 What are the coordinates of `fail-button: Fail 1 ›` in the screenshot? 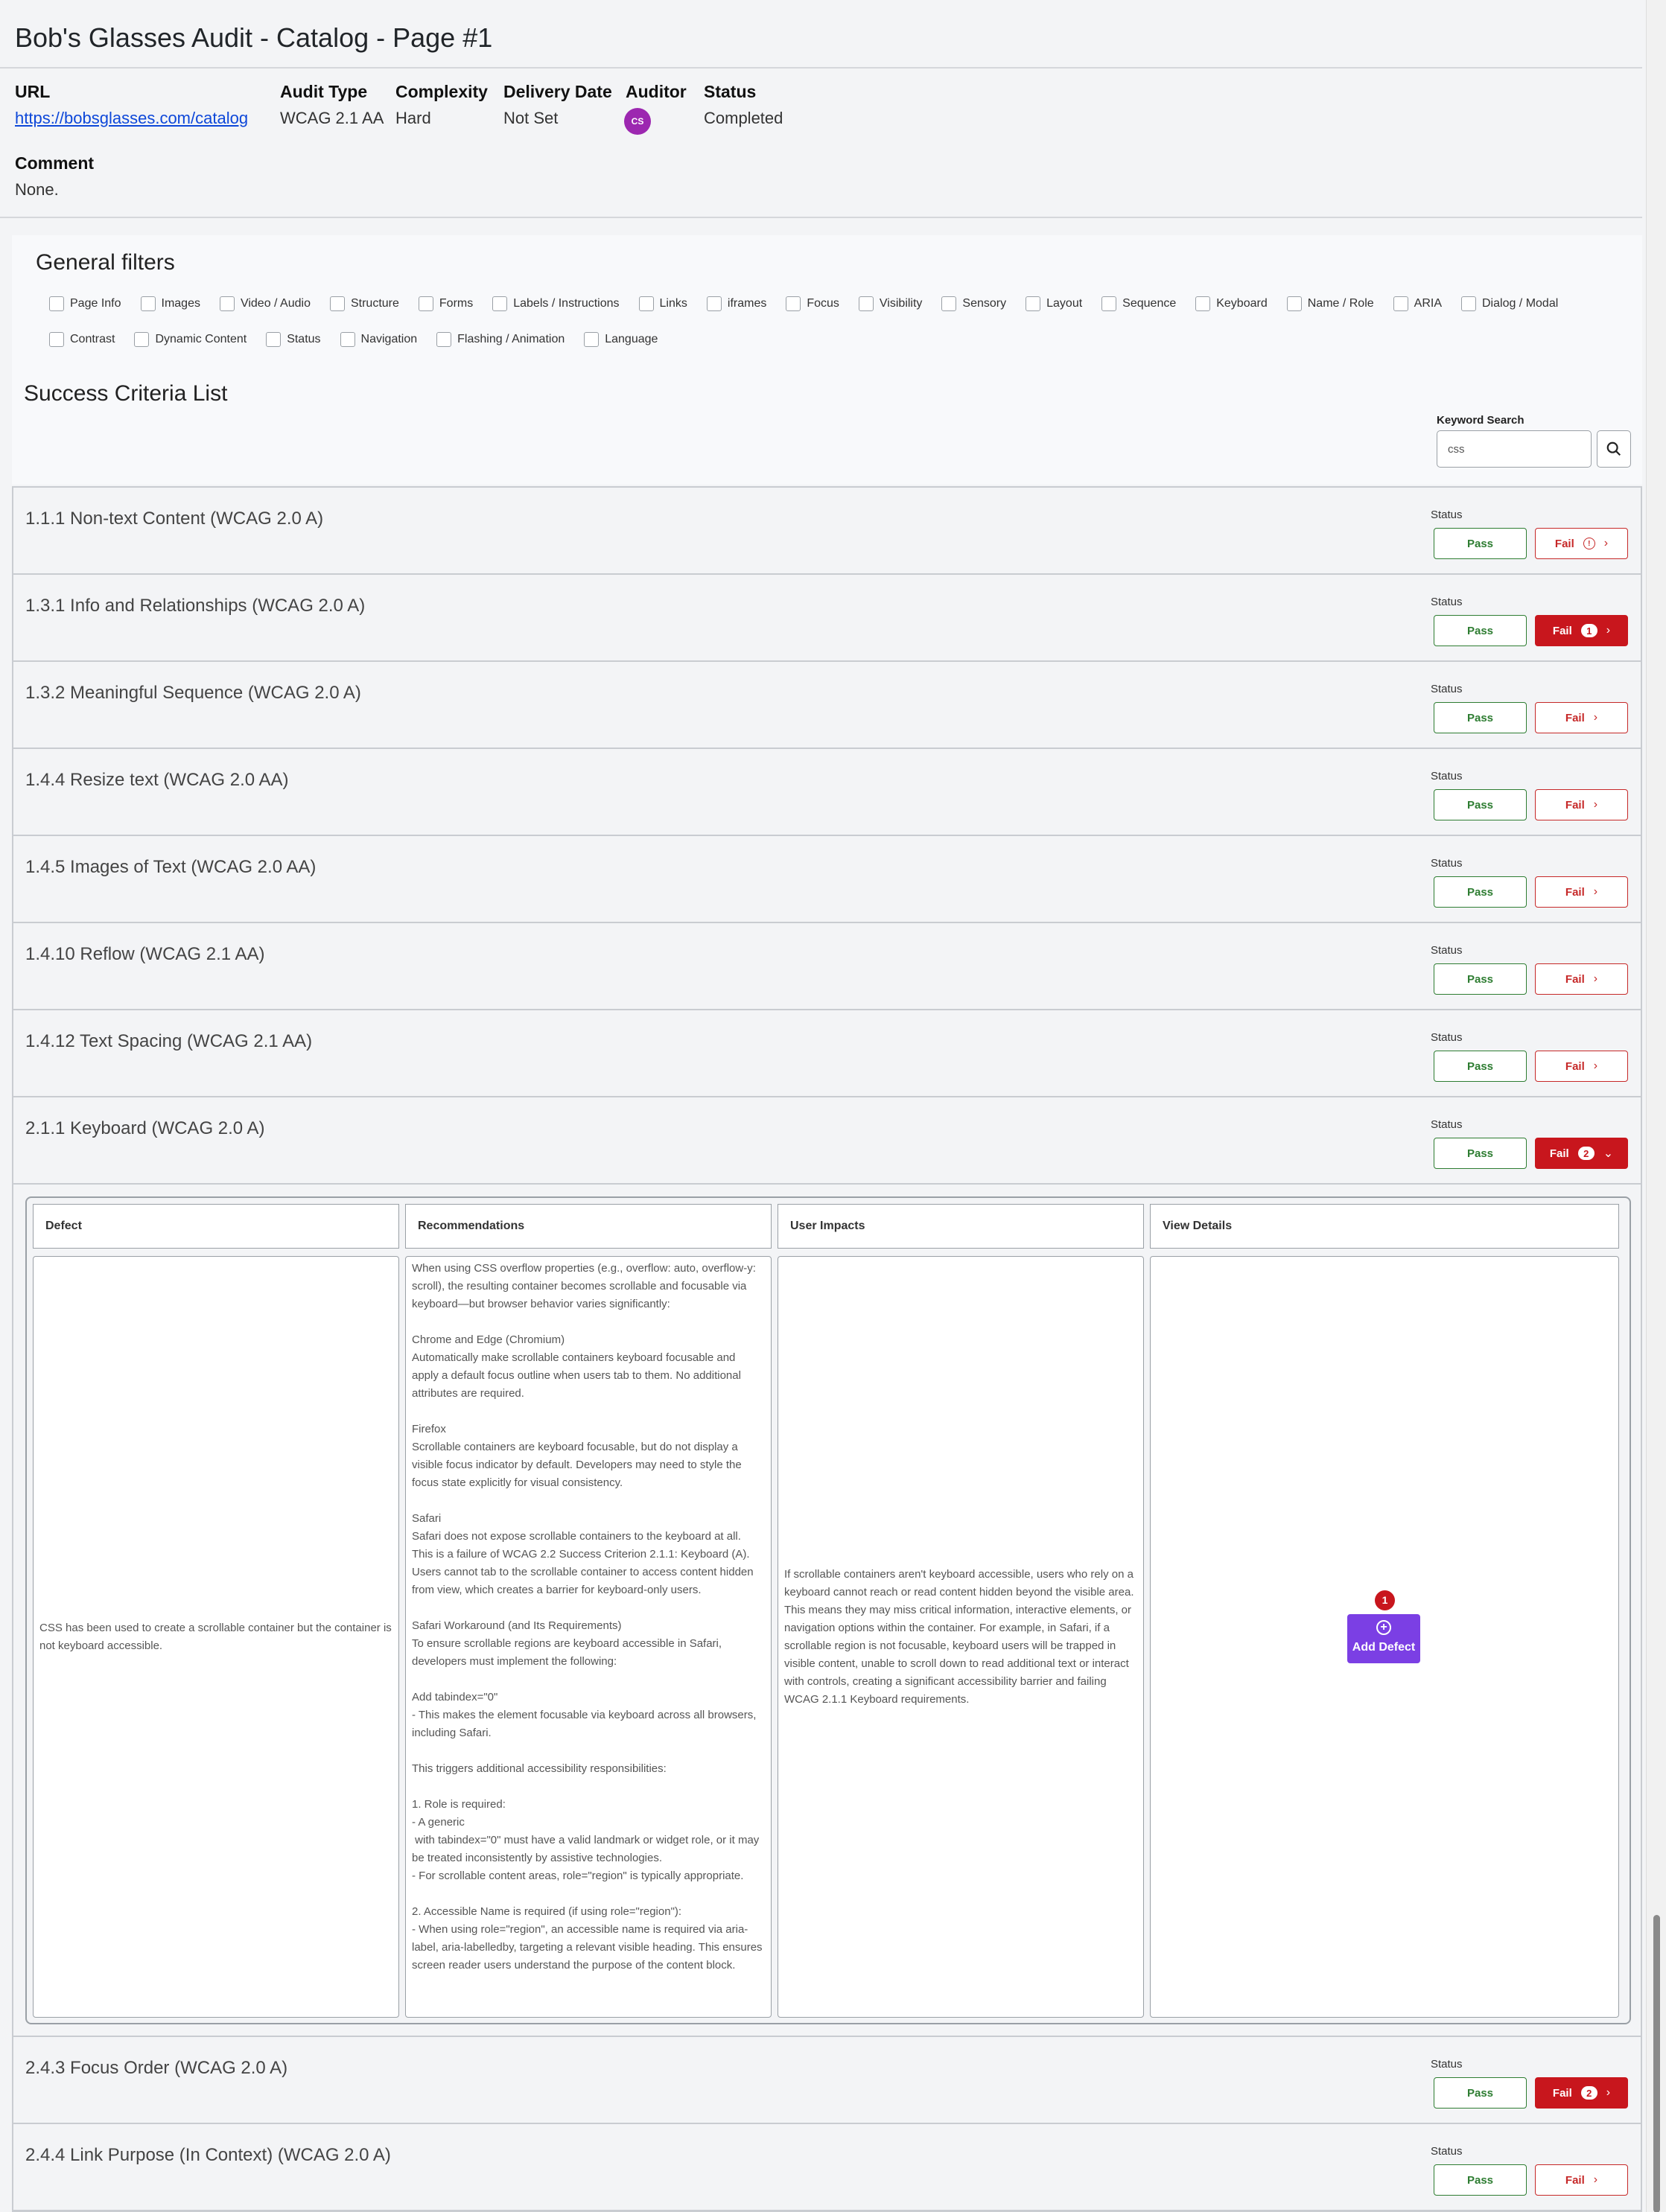 It's located at (1581, 631).